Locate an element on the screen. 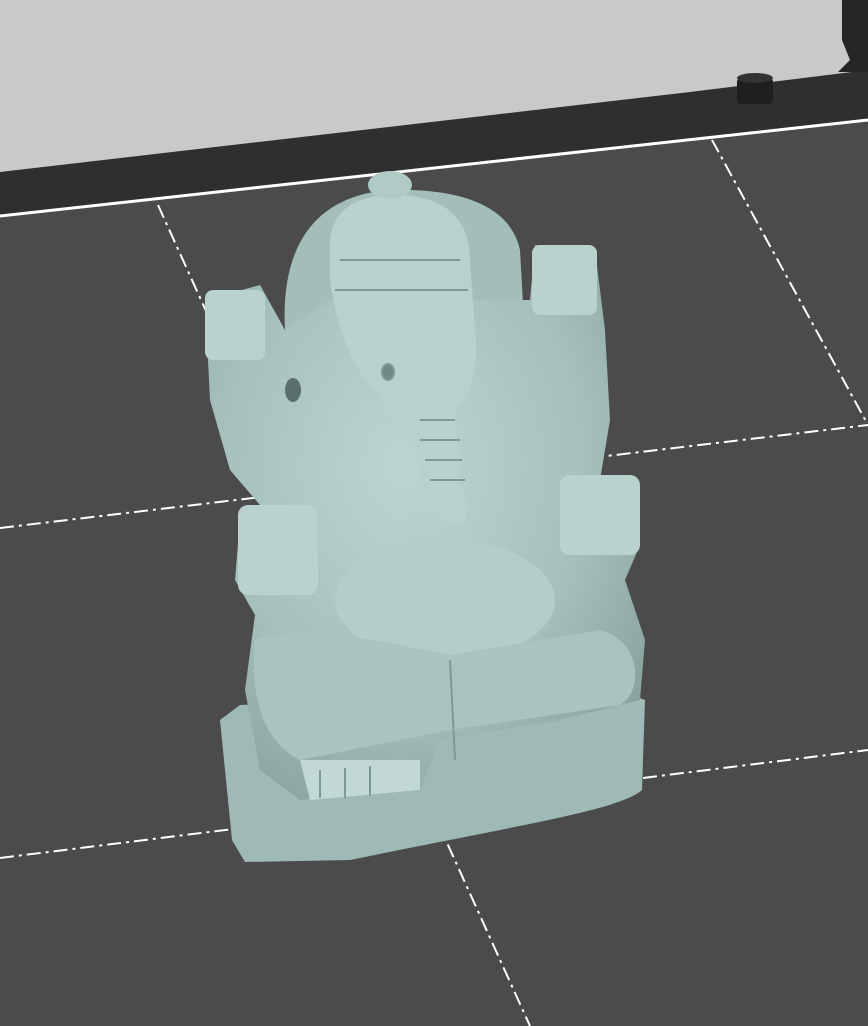  model-topknot is located at coordinates (390, 185).